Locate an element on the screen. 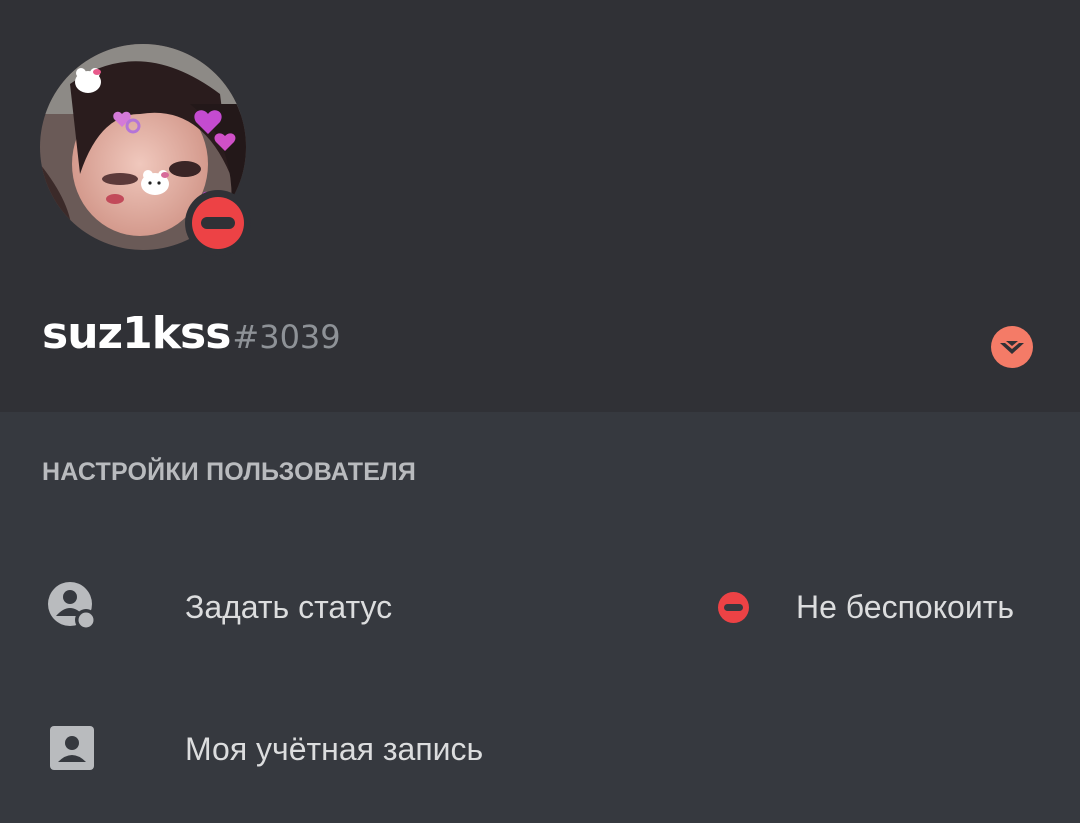 Image resolution: width=1080 pixels, height=823 pixels. set-status-row: Задать статус Не беспокоить is located at coordinates (540, 607).